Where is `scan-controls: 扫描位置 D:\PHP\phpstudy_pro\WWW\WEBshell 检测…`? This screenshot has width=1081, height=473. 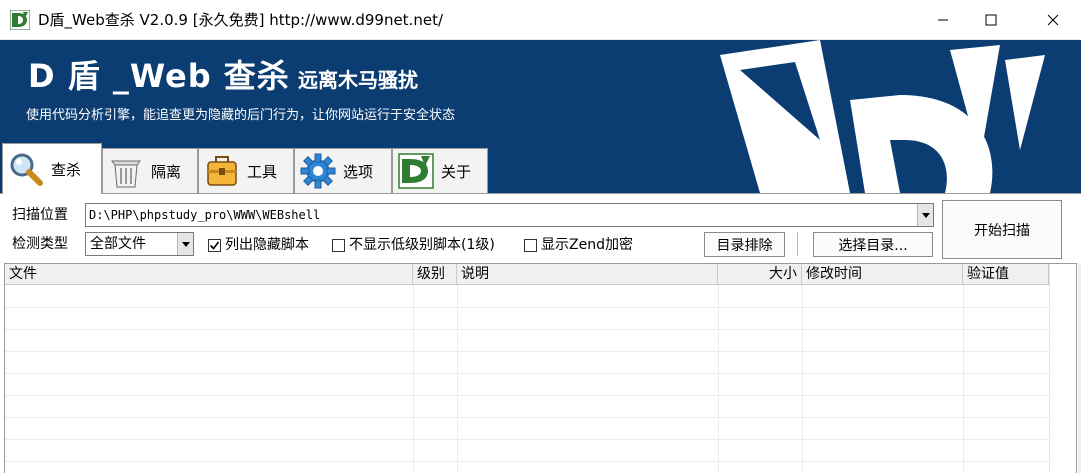
scan-controls: 扫描位置 D:\PHP\phpstudy_pro\WWW\WEBshell 检测… is located at coordinates (540, 228).